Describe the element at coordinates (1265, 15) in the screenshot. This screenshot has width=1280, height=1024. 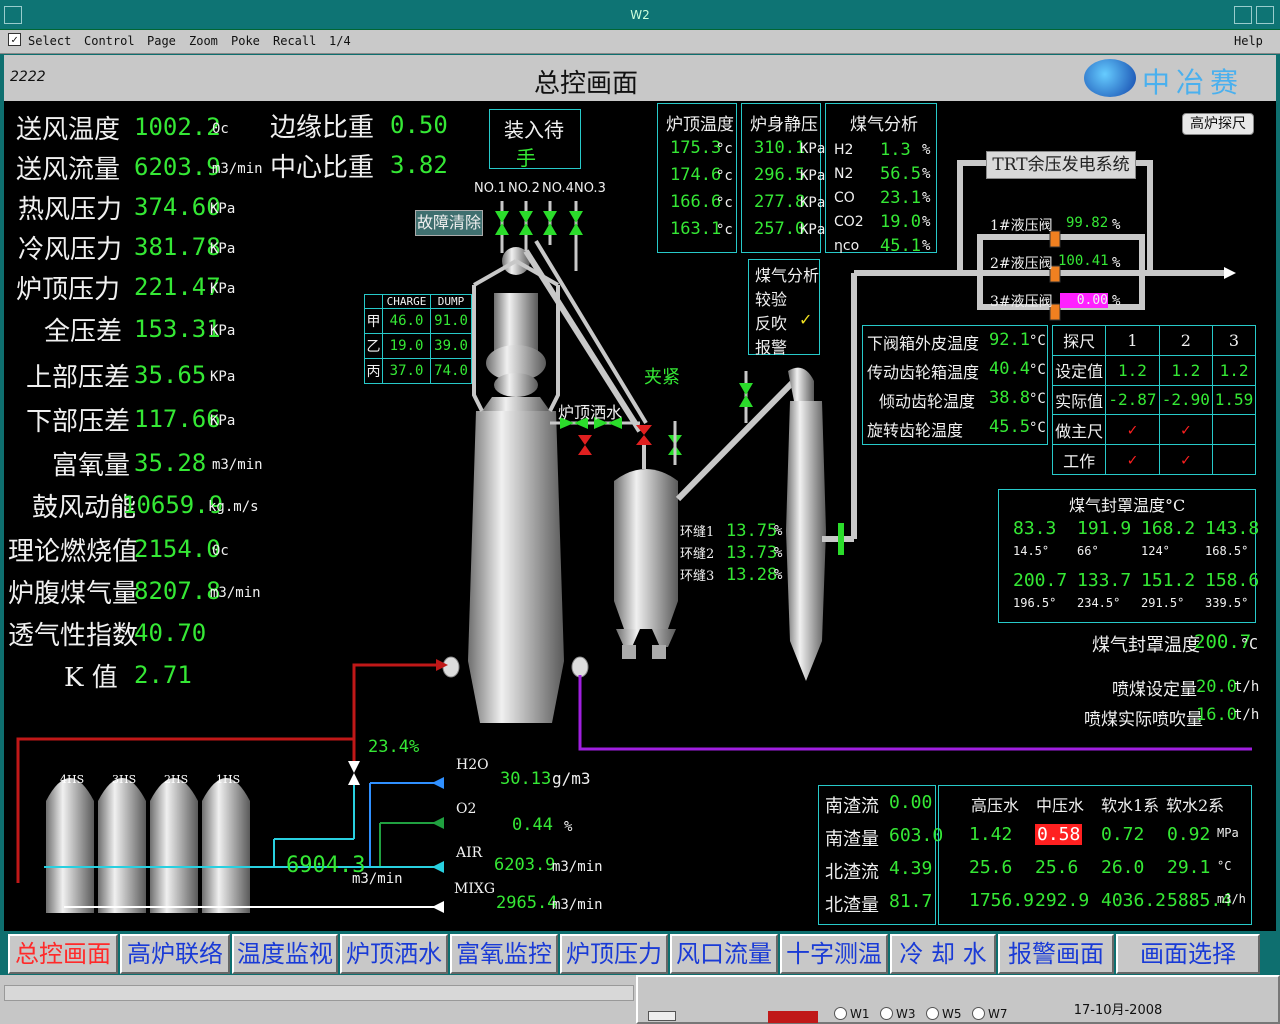
I see `maximize-icon` at that location.